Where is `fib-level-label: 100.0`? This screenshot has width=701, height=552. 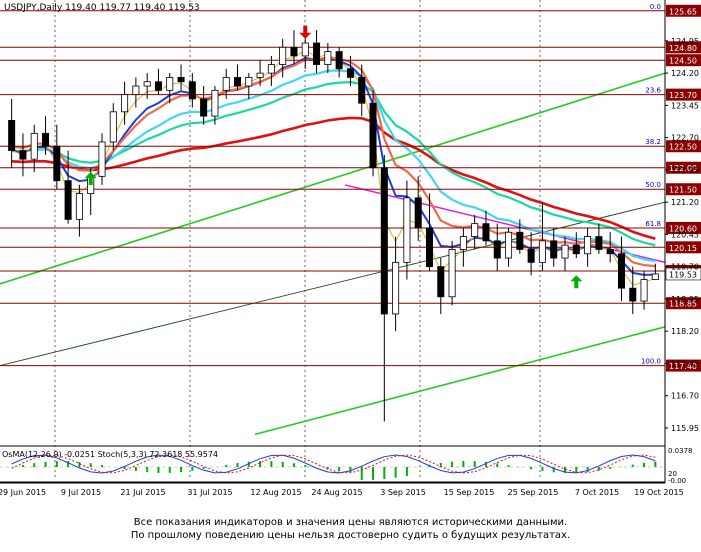 fib-level-label: 100.0 is located at coordinates (651, 362).